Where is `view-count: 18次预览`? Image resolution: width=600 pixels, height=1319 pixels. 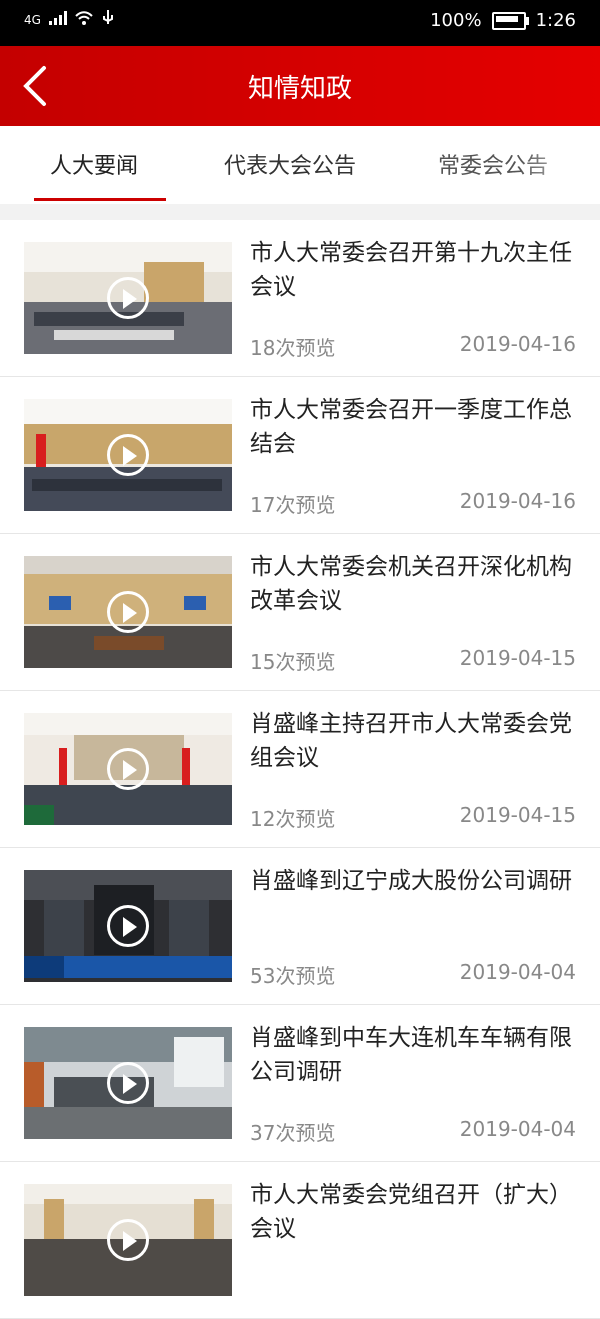 view-count: 18次预览 is located at coordinates (293, 348).